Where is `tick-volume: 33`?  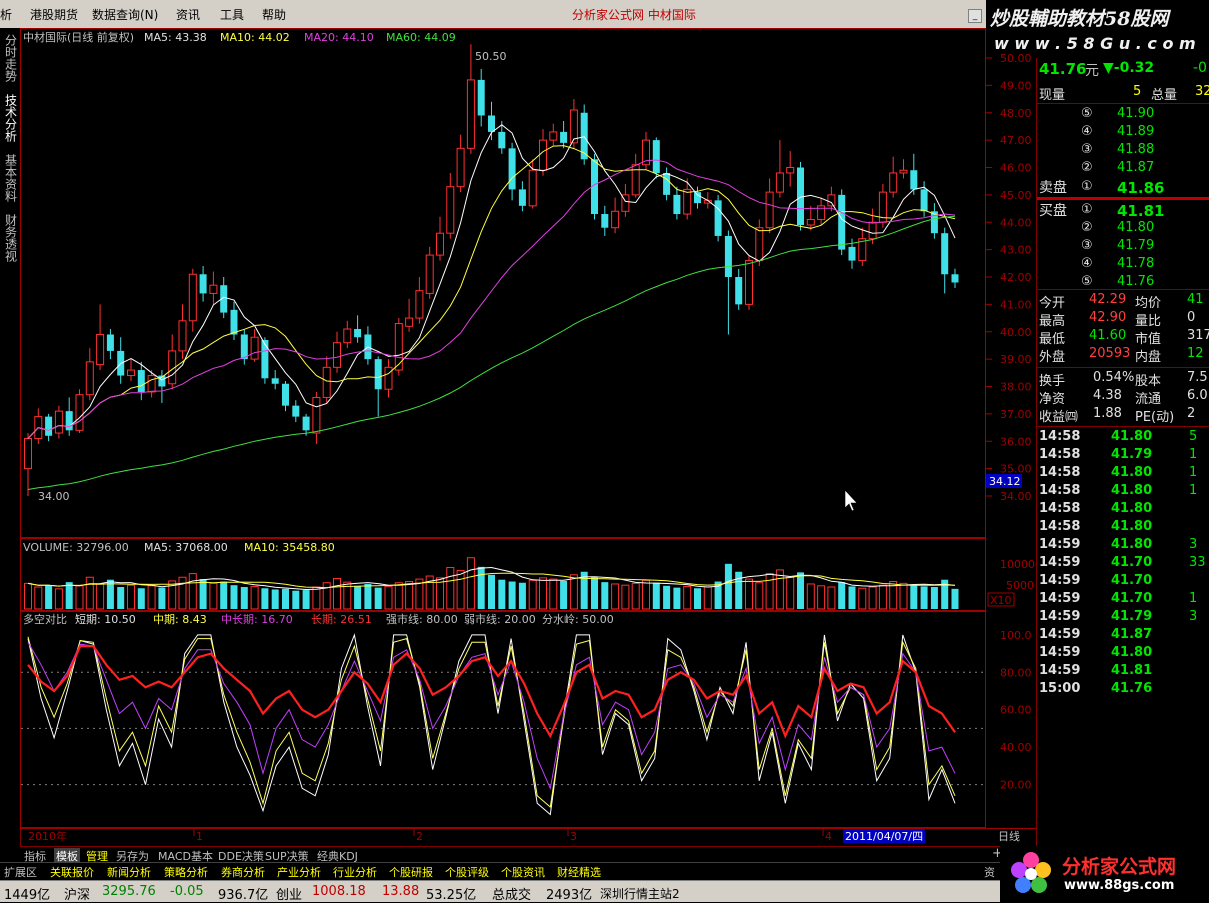
tick-volume: 33 is located at coordinates (1197, 562).